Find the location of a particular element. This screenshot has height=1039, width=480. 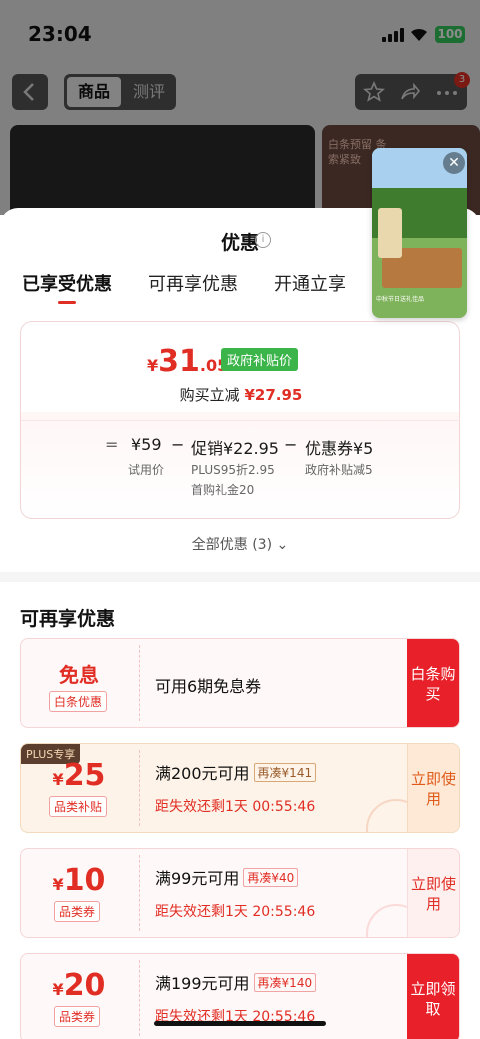

price-currency: ¥ is located at coordinates (153, 365).